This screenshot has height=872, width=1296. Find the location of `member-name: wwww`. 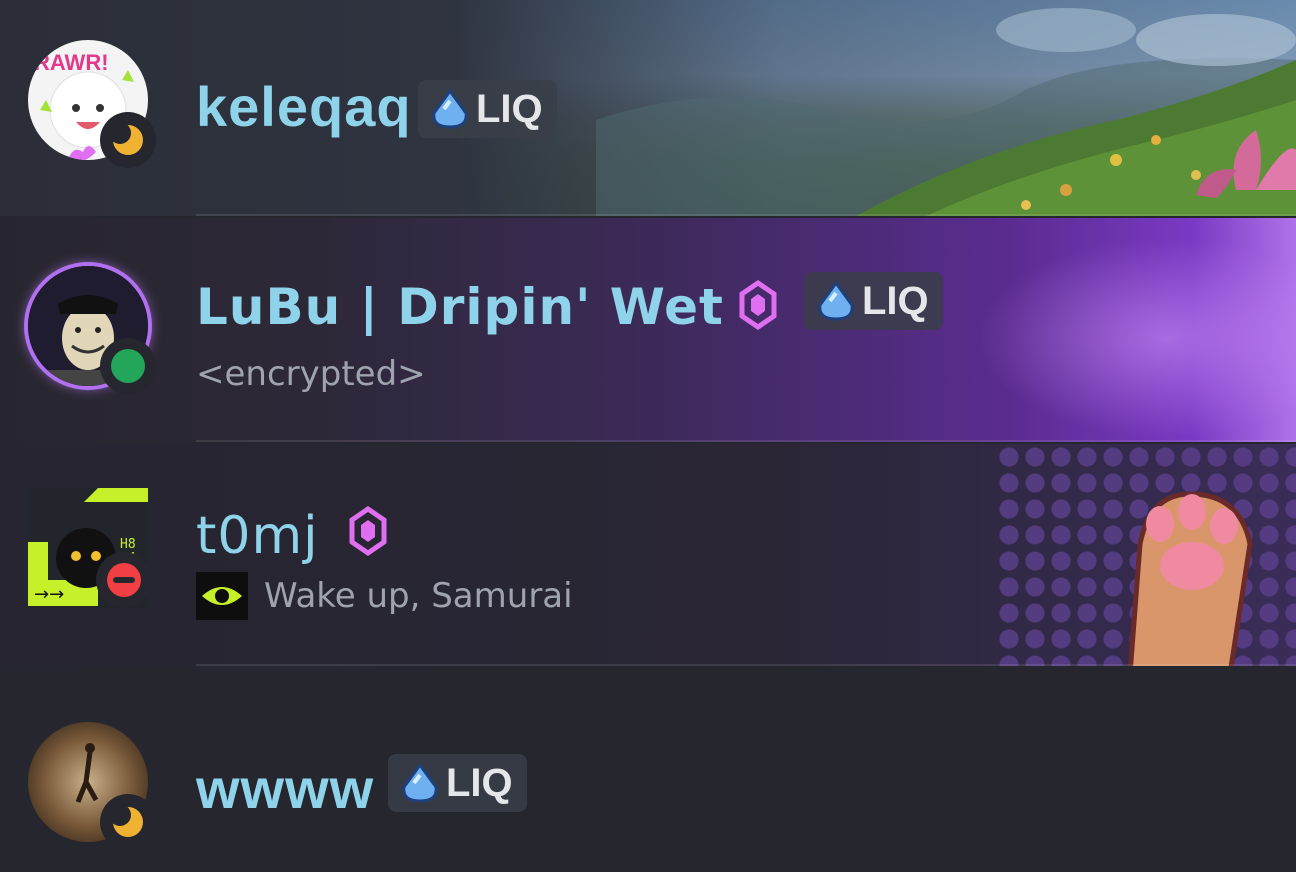

member-name: wwww is located at coordinates (285, 788).